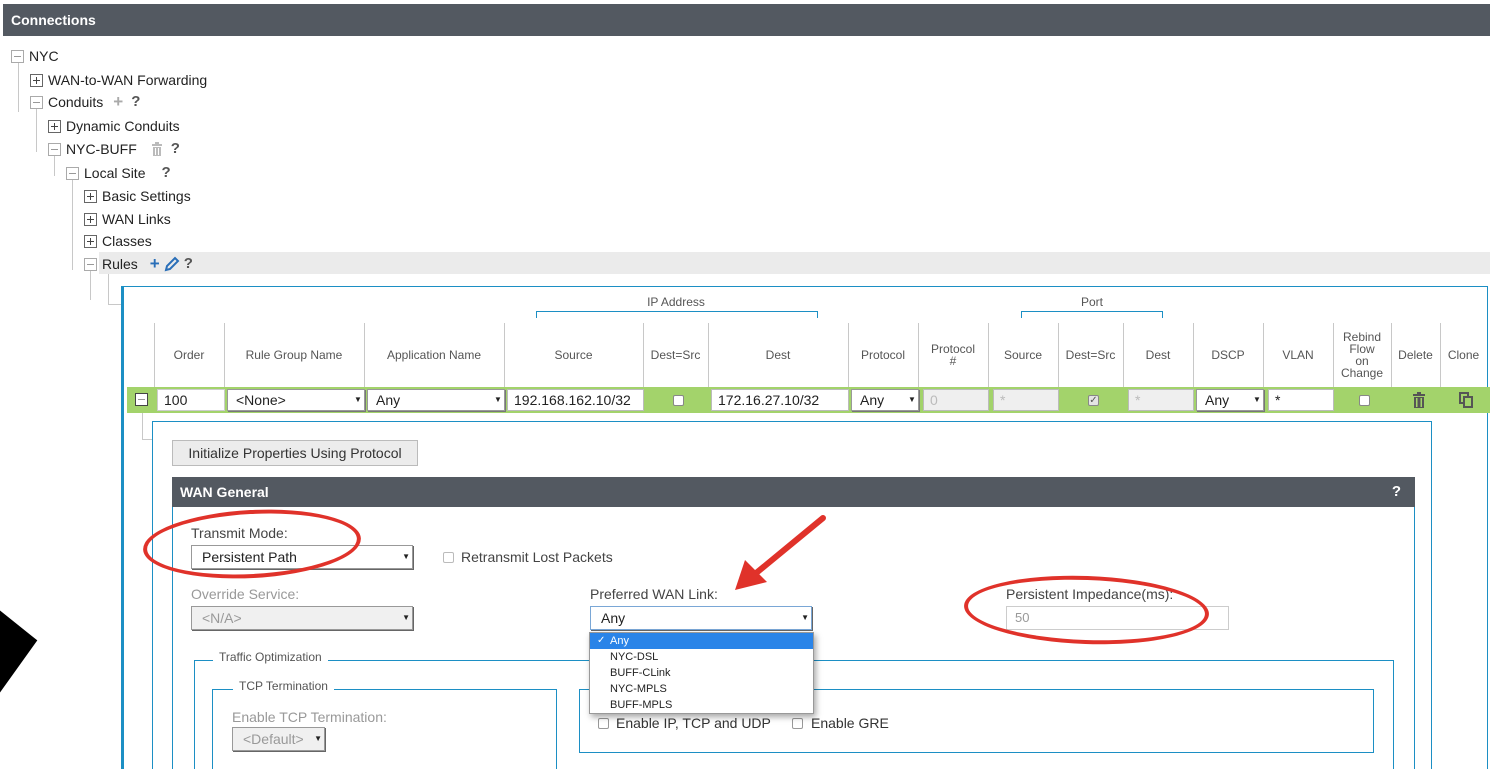 The height and width of the screenshot is (769, 1490). Describe the element at coordinates (141, 399) in the screenshot. I see `collapse-row-icon` at that location.